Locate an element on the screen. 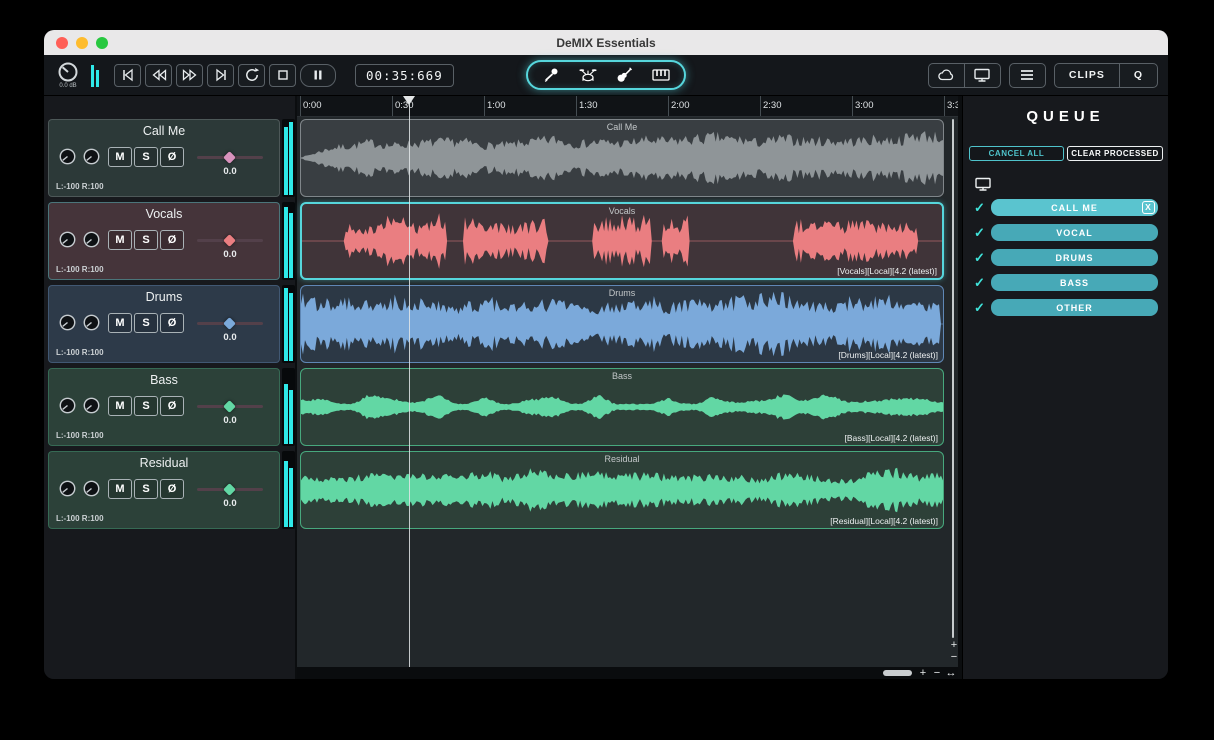  vertical-scrollbar-thumb is located at coordinates (953, 378).